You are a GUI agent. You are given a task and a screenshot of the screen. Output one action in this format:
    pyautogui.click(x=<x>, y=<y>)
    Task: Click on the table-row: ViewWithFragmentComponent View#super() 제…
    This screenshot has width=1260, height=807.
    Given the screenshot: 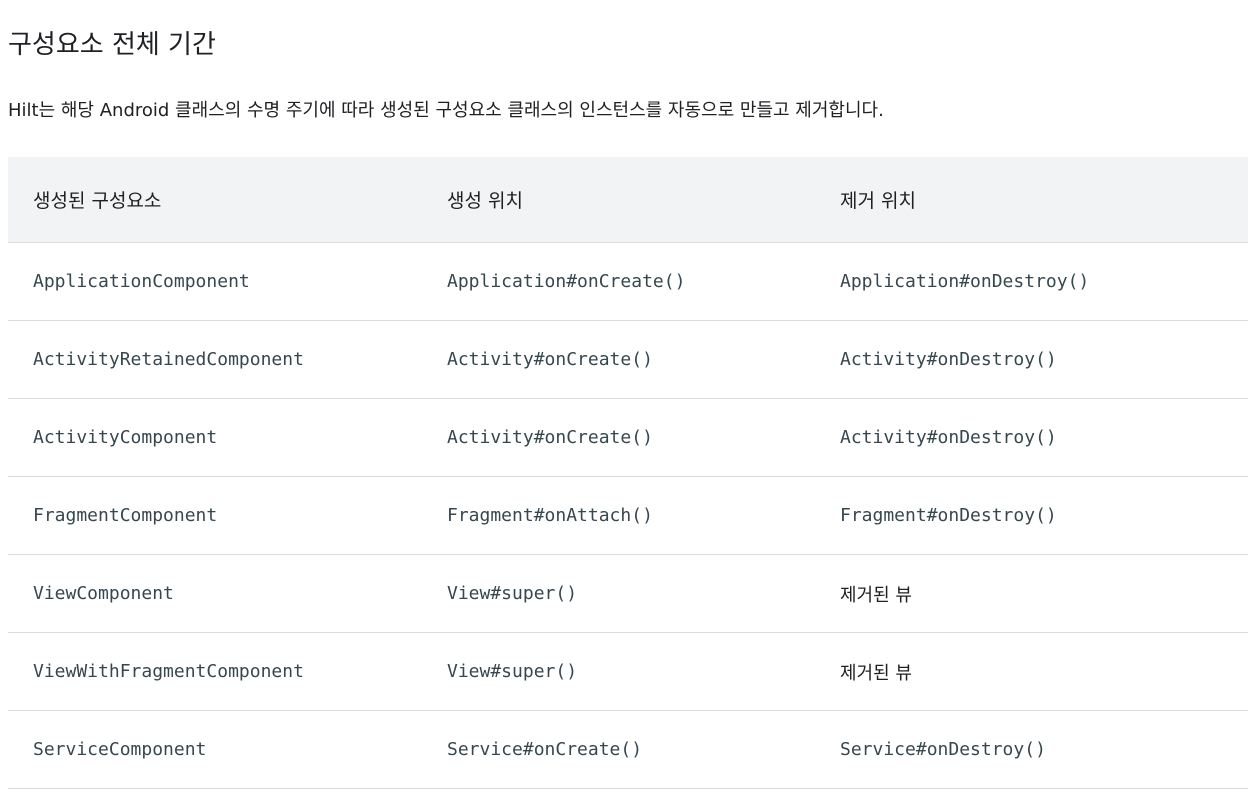 What is the action you would take?
    pyautogui.click(x=628, y=672)
    